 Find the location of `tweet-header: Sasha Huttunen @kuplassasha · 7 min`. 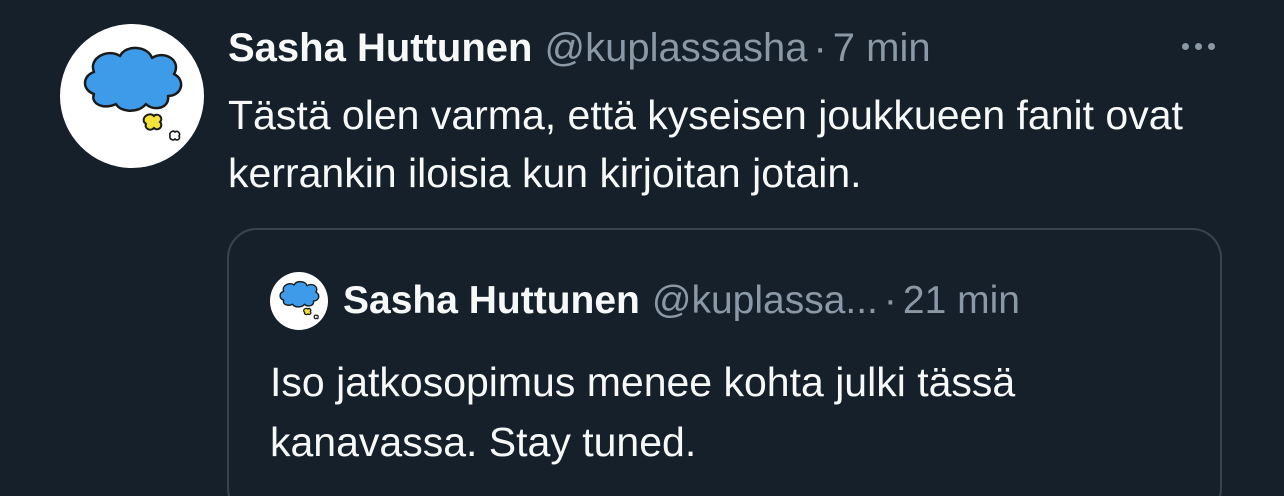

tweet-header: Sasha Huttunen @kuplassasha · 7 min is located at coordinates (579, 48).